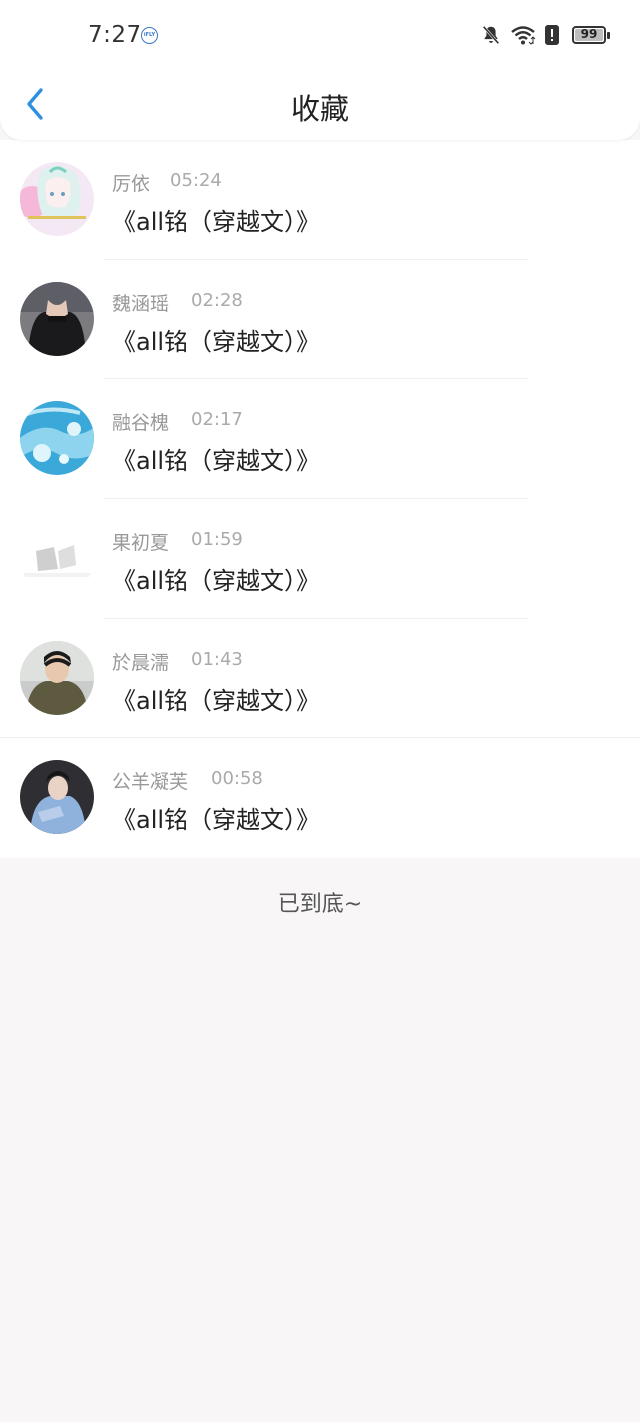  What do you see at coordinates (131, 184) in the screenshot?
I see `user-name: 厉依` at bounding box center [131, 184].